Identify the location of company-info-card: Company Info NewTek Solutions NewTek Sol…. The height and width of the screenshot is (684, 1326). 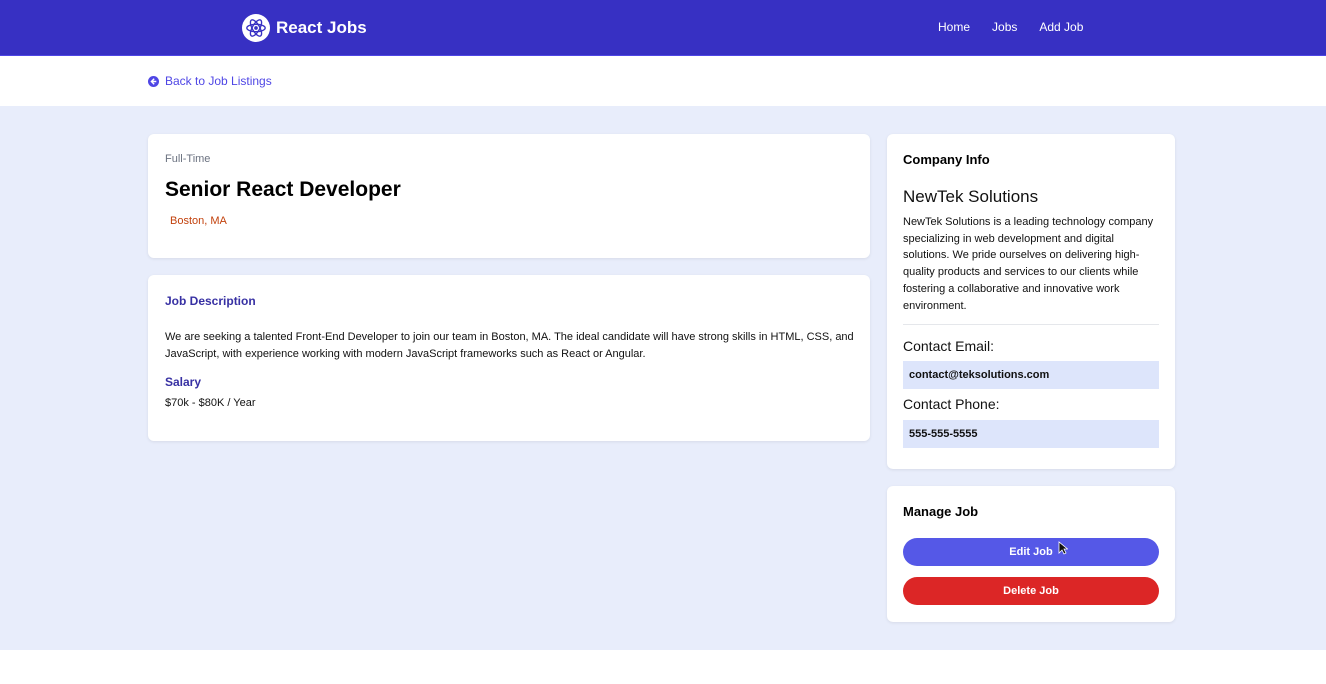
(1031, 301).